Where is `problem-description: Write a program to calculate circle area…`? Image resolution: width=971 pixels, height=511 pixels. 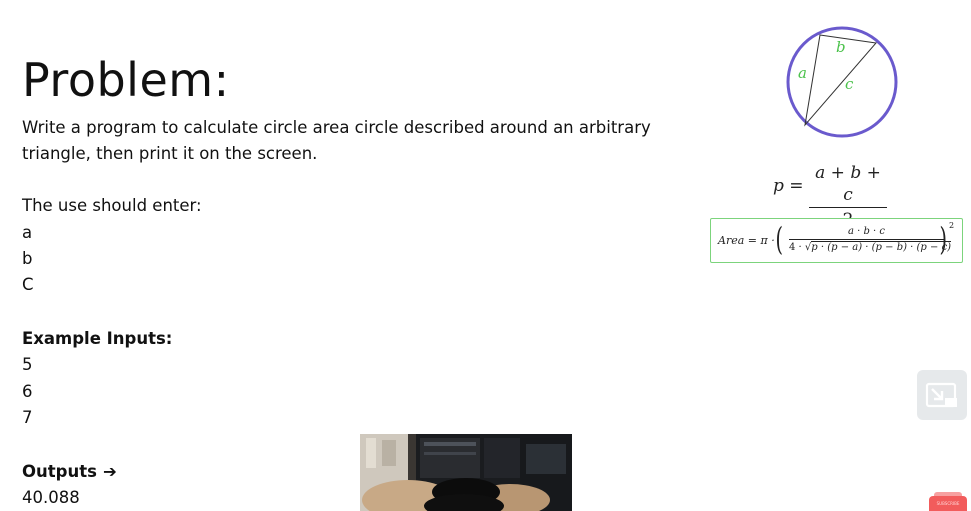
problem-description: Write a program to calculate circle area… is located at coordinates (336, 140).